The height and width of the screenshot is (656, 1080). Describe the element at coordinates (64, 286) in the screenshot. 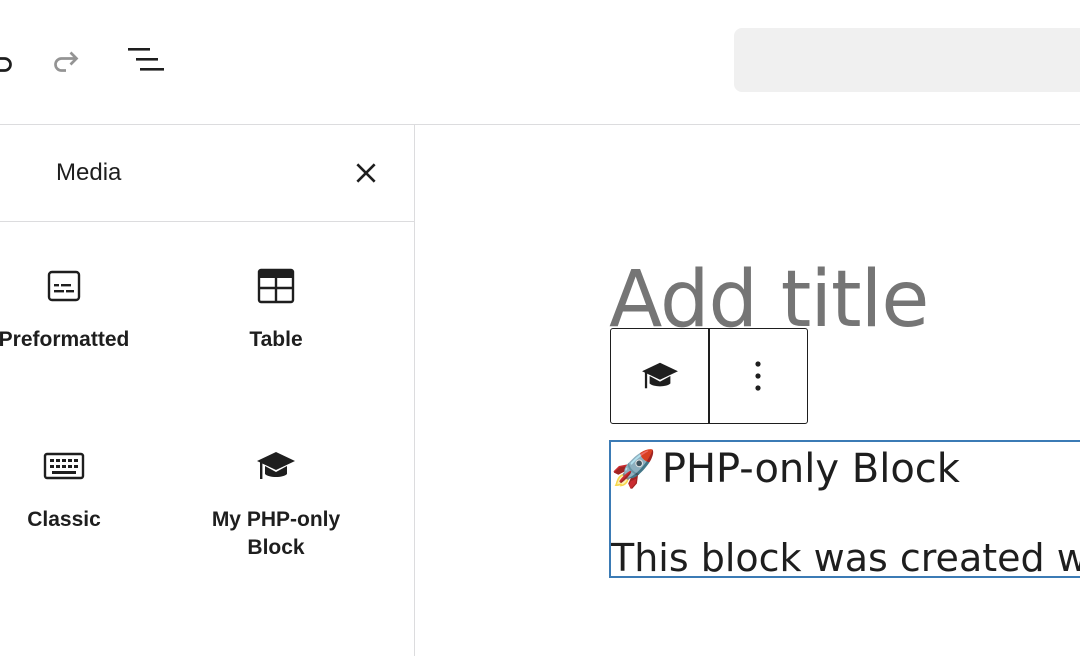

I see `preformatted-icon` at that location.